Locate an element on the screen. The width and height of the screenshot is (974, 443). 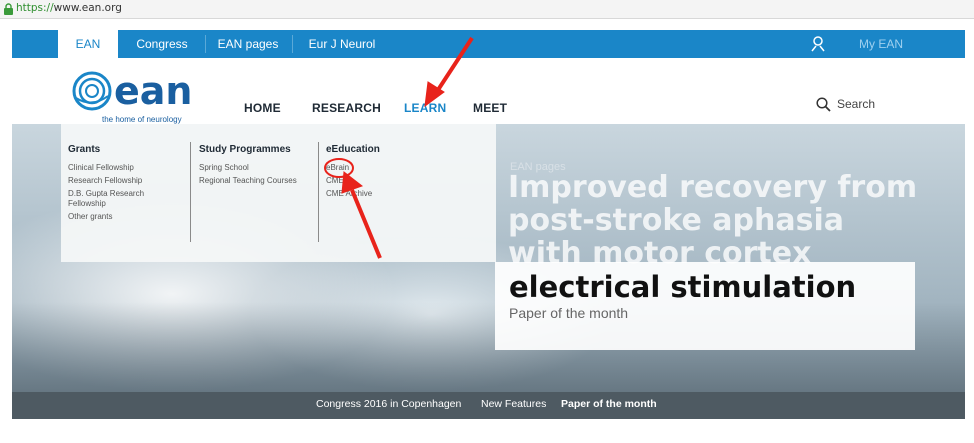
nav-learn: LEARN is located at coordinates (425, 108).